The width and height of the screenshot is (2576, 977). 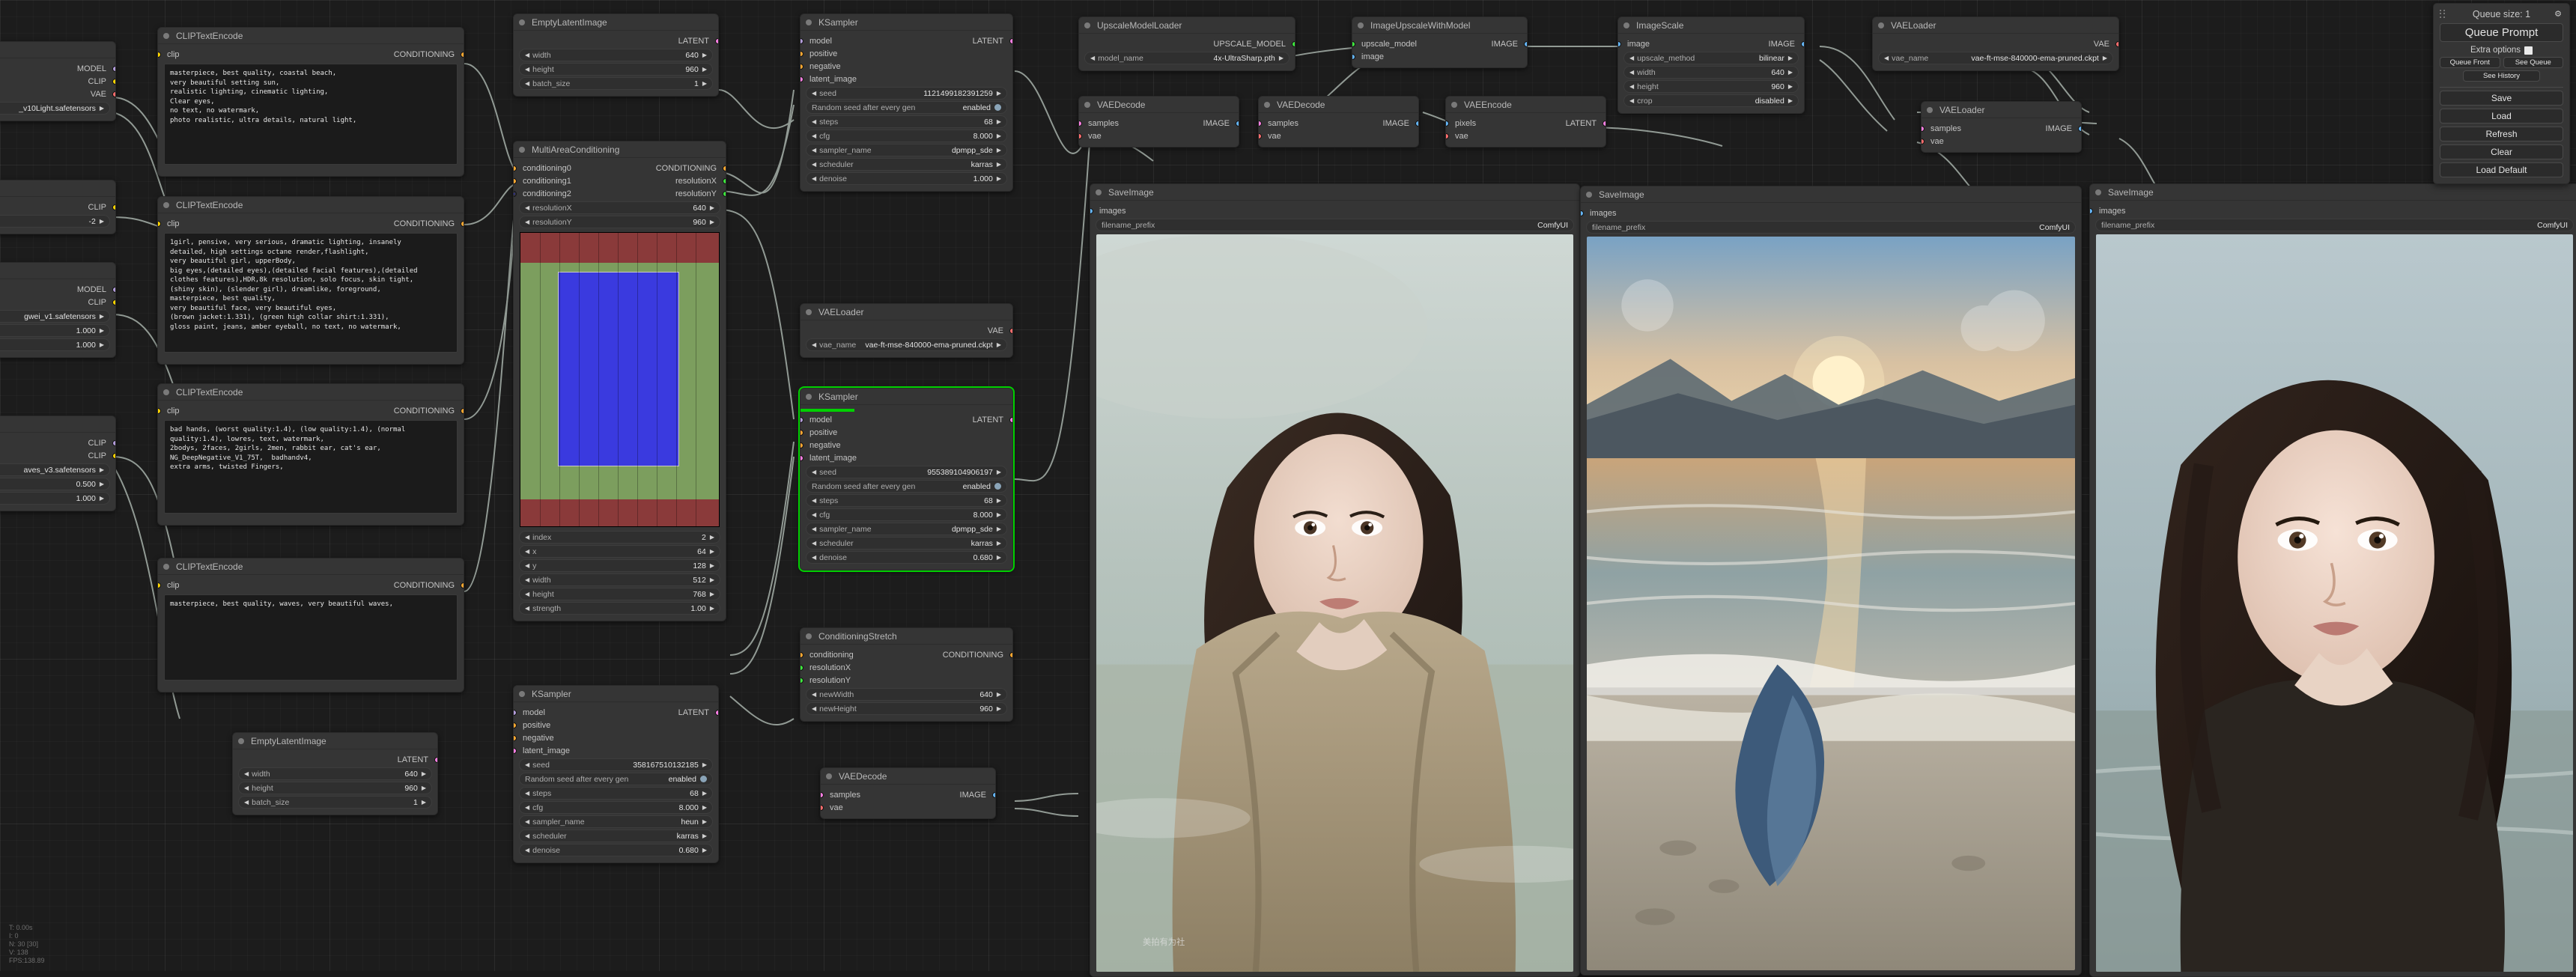 I want to click on widget-upscale-method: ◀ upscale_method bilinear ▶, so click(x=1711, y=58).